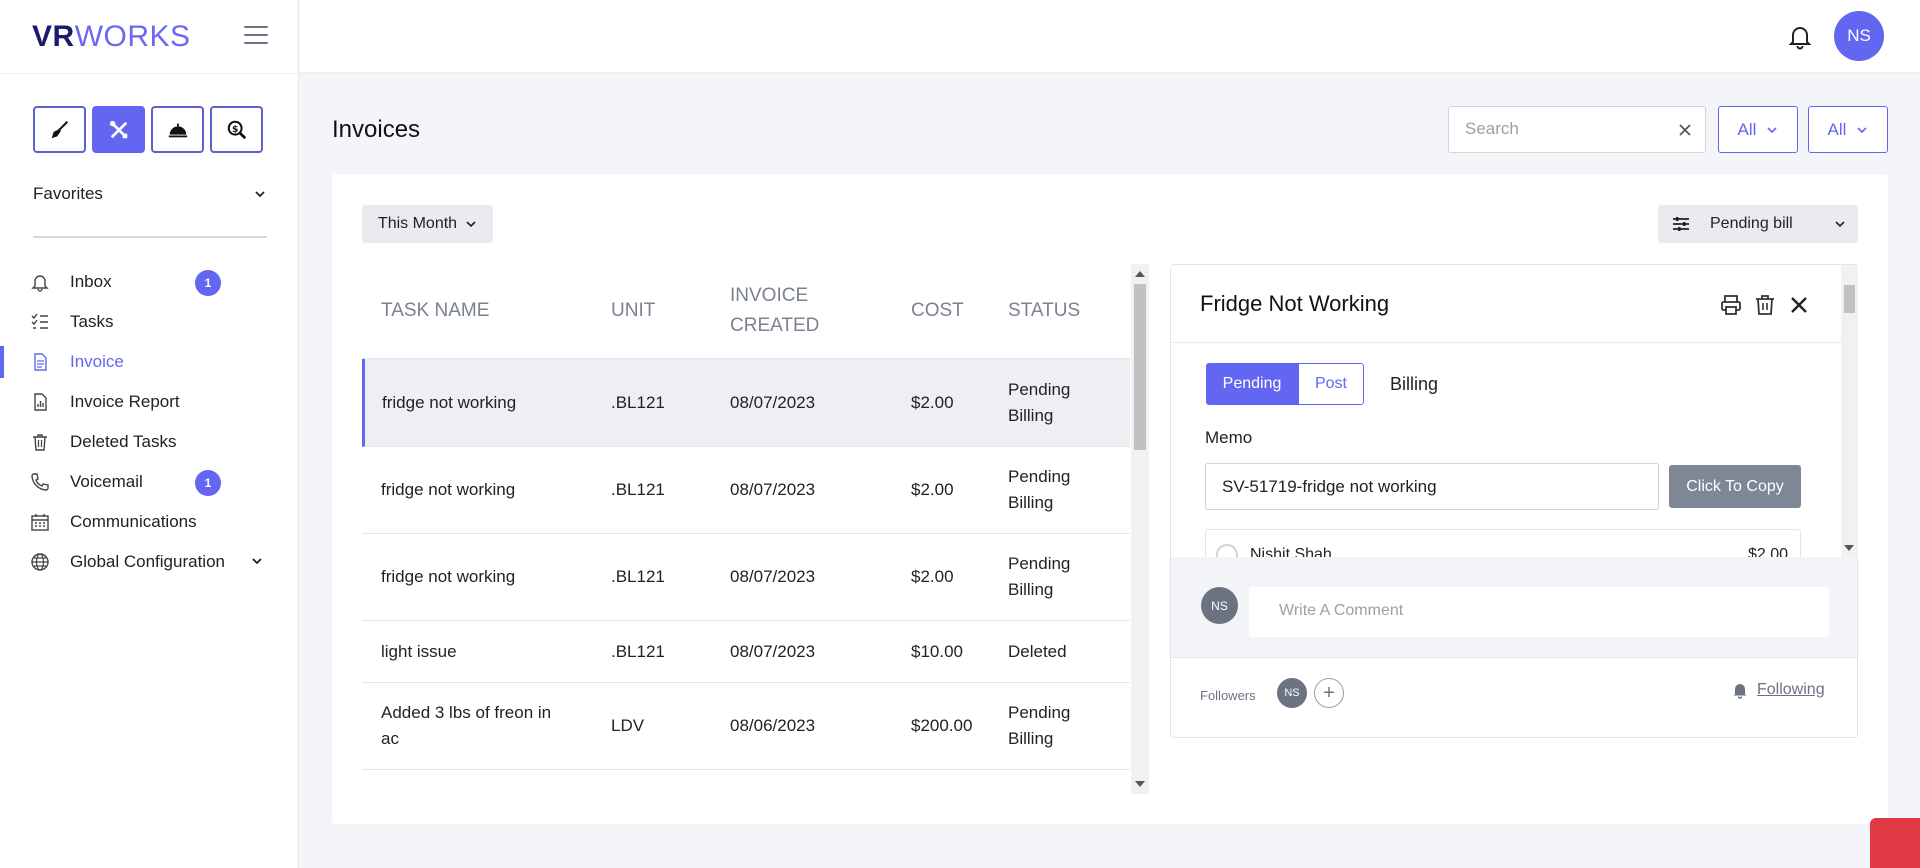 This screenshot has height=868, width=1920. Describe the element at coordinates (1735, 486) in the screenshot. I see `copy-memo-button: Click To Copy` at that location.